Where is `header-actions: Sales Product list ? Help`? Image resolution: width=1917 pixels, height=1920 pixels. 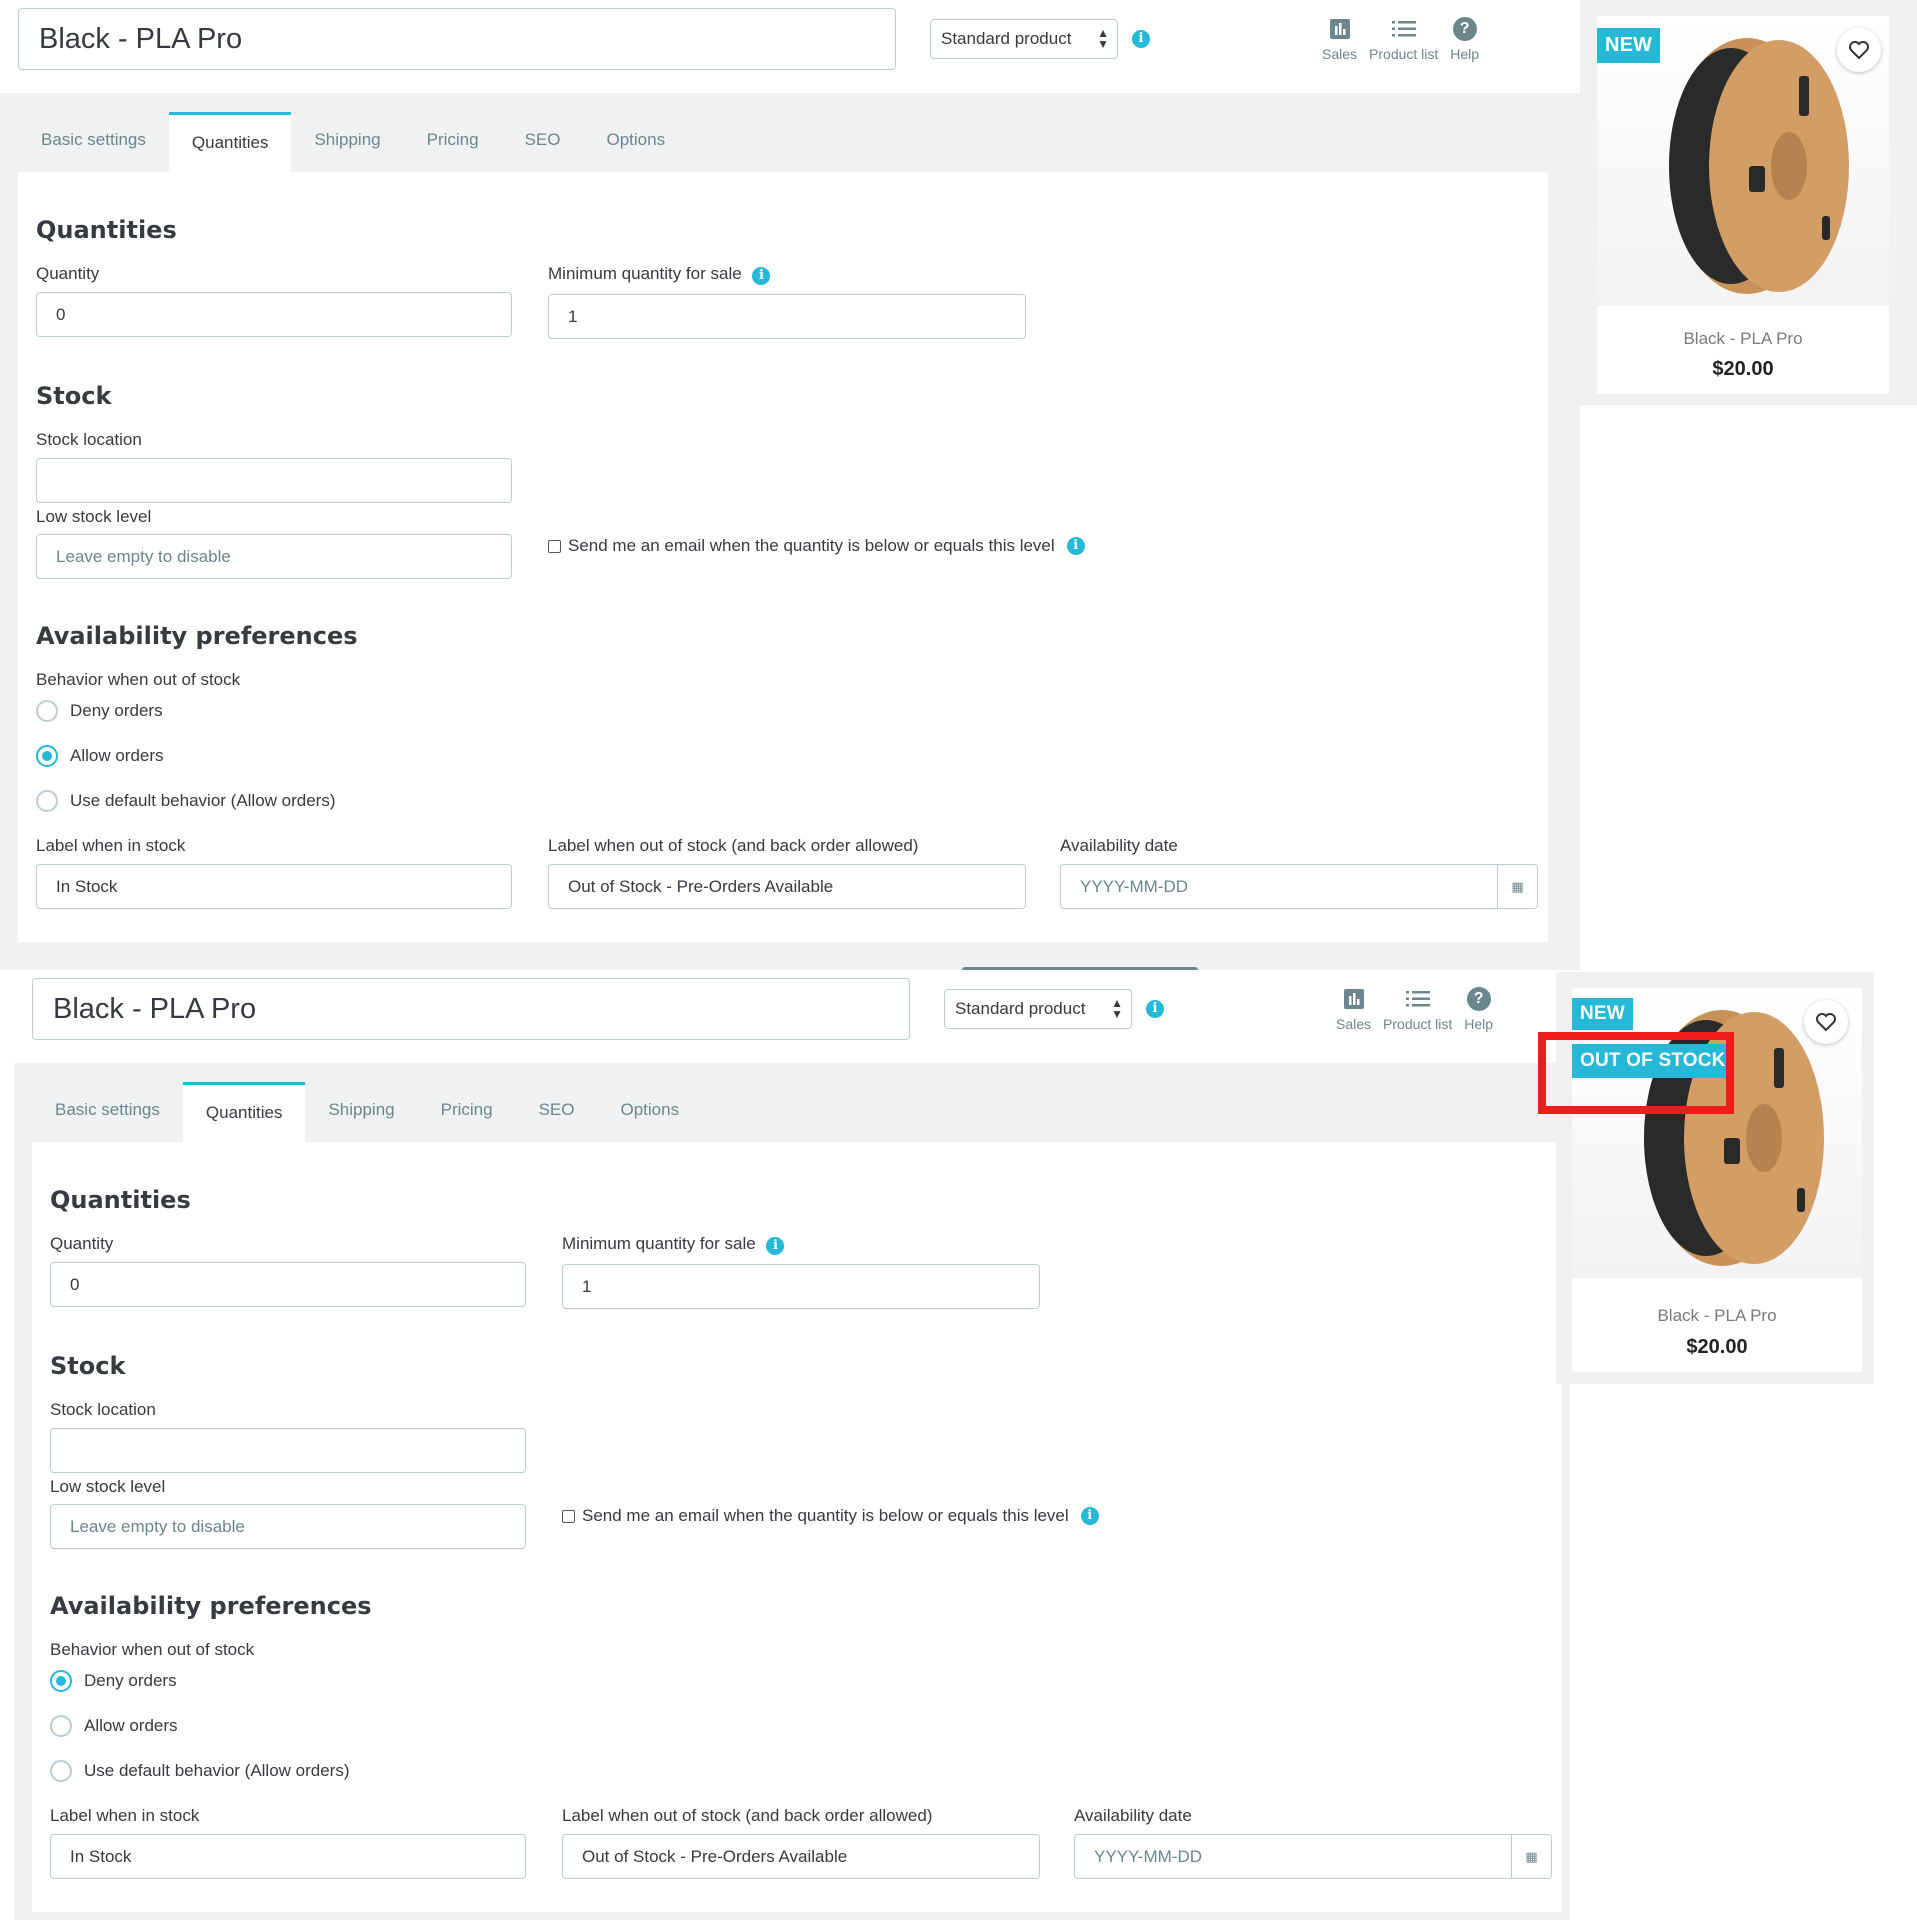
header-actions: Sales Product list ? Help is located at coordinates (1400, 39).